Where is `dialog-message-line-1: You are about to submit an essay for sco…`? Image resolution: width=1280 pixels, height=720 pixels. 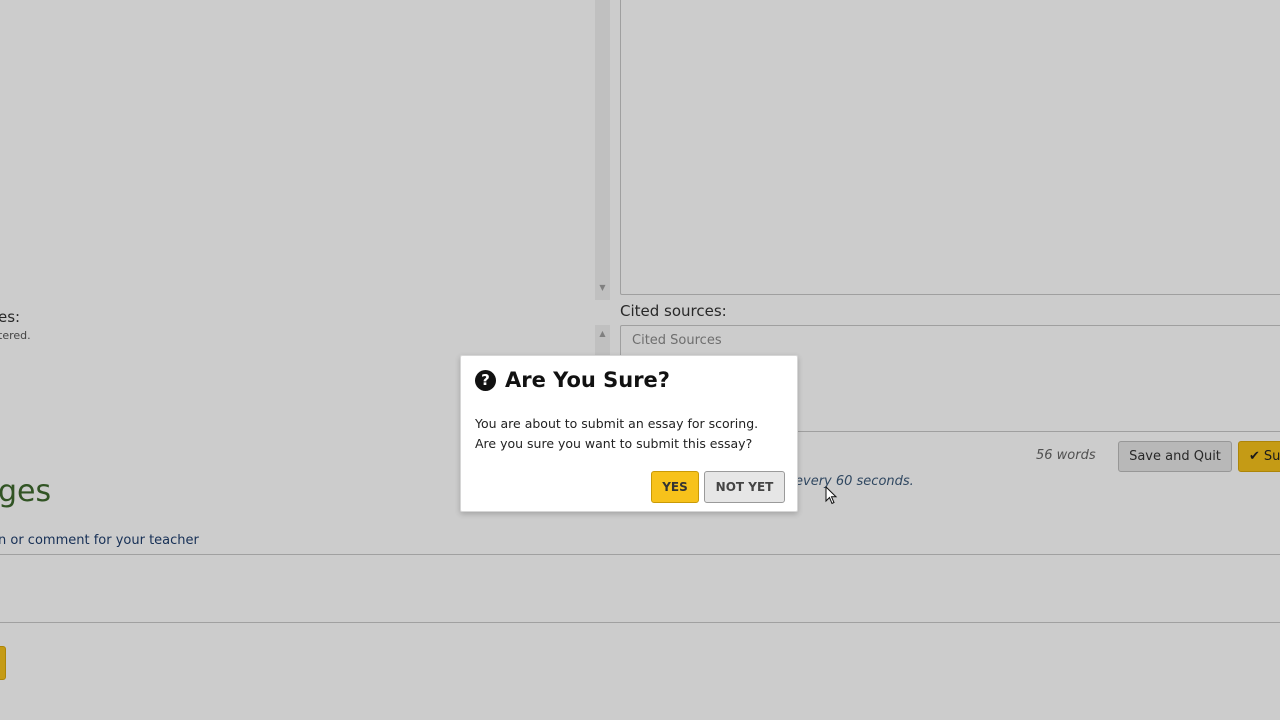 dialog-message-line-1: You are about to submit an essay for sco… is located at coordinates (617, 423).